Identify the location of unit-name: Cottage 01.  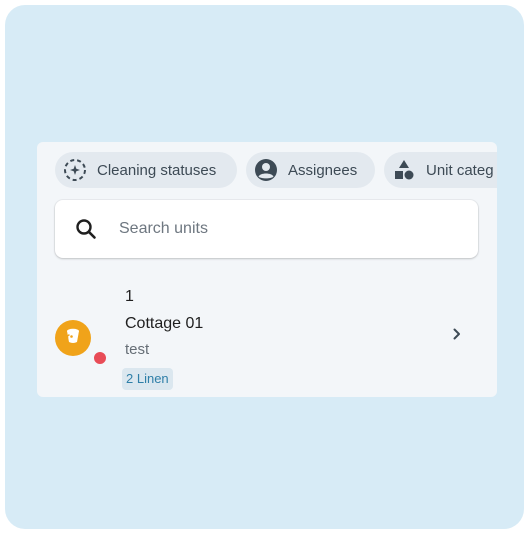
(164, 323).